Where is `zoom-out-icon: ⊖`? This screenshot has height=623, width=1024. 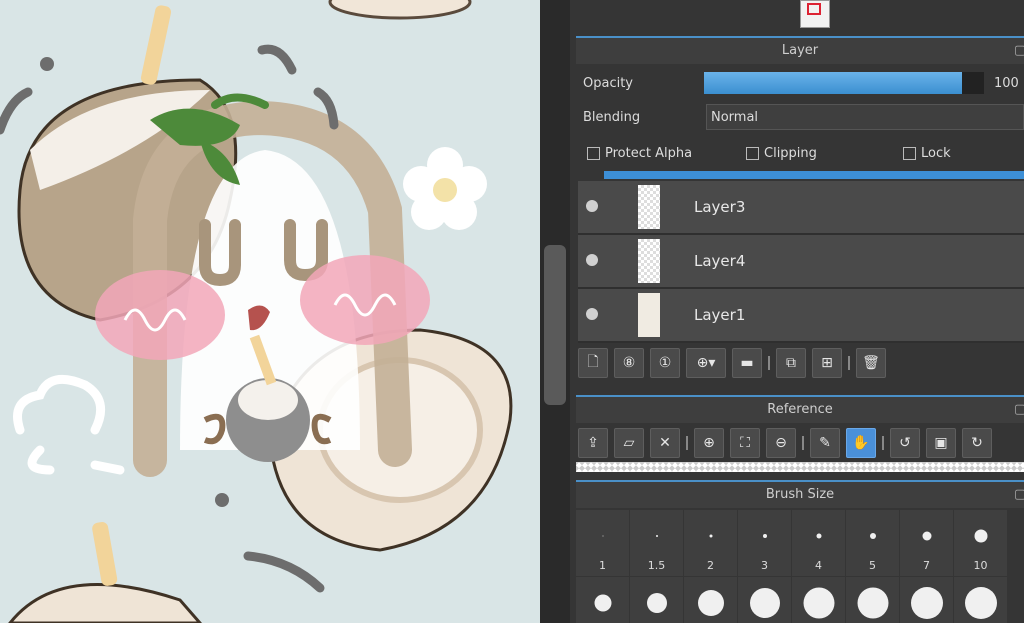
zoom-out-icon: ⊖ is located at coordinates (781, 443).